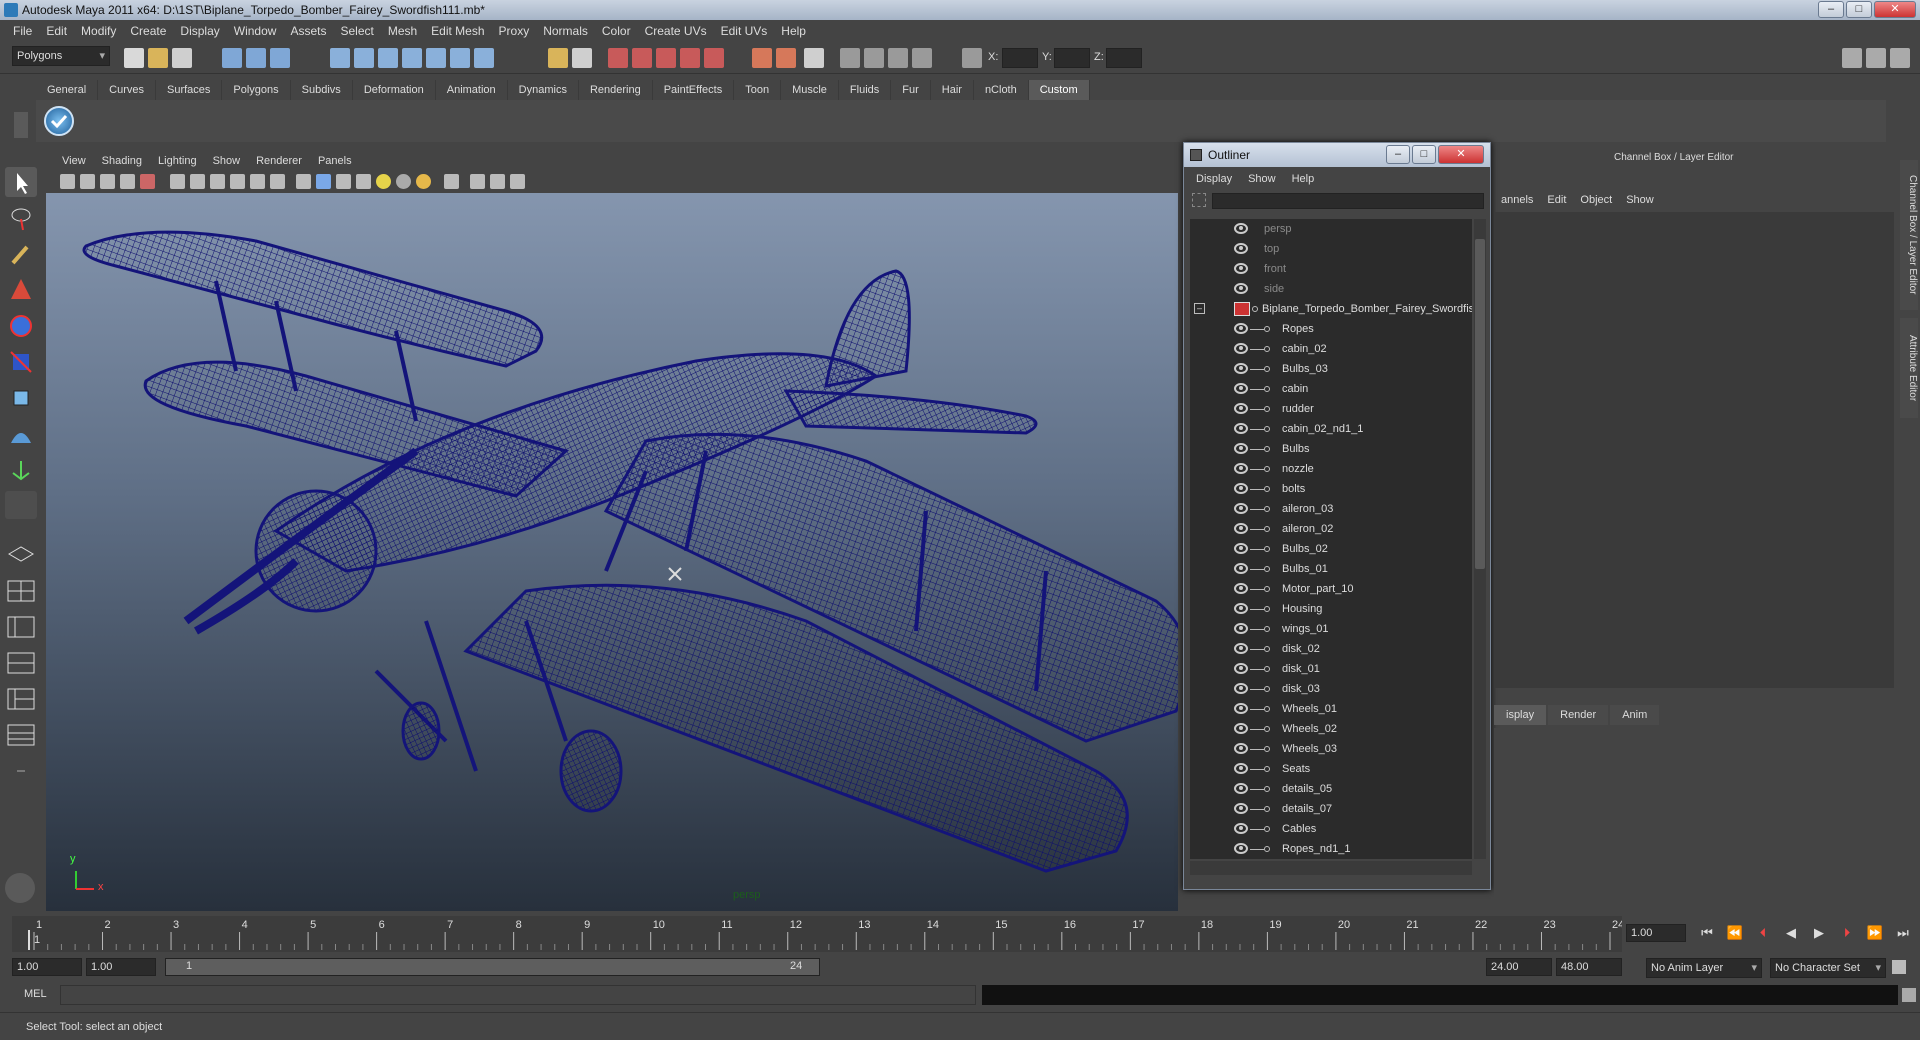 The height and width of the screenshot is (1040, 1920). Describe the element at coordinates (1556, 200) in the screenshot. I see `channel-box-menu-edit: Edit` at that location.